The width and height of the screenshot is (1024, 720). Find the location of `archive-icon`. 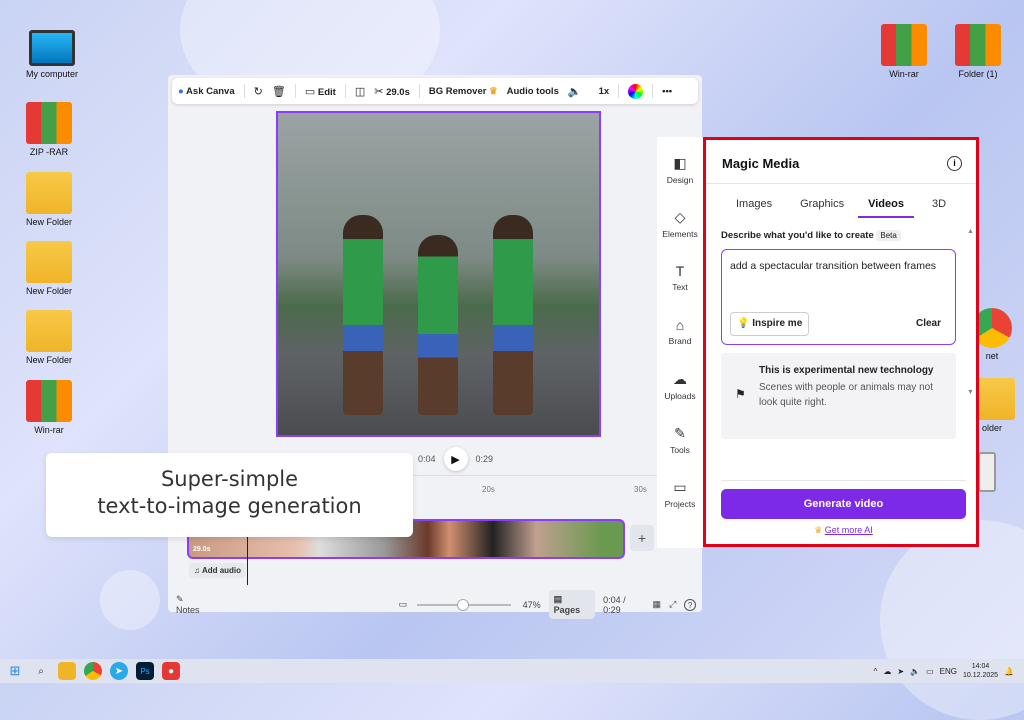

archive-icon is located at coordinates (49, 401).